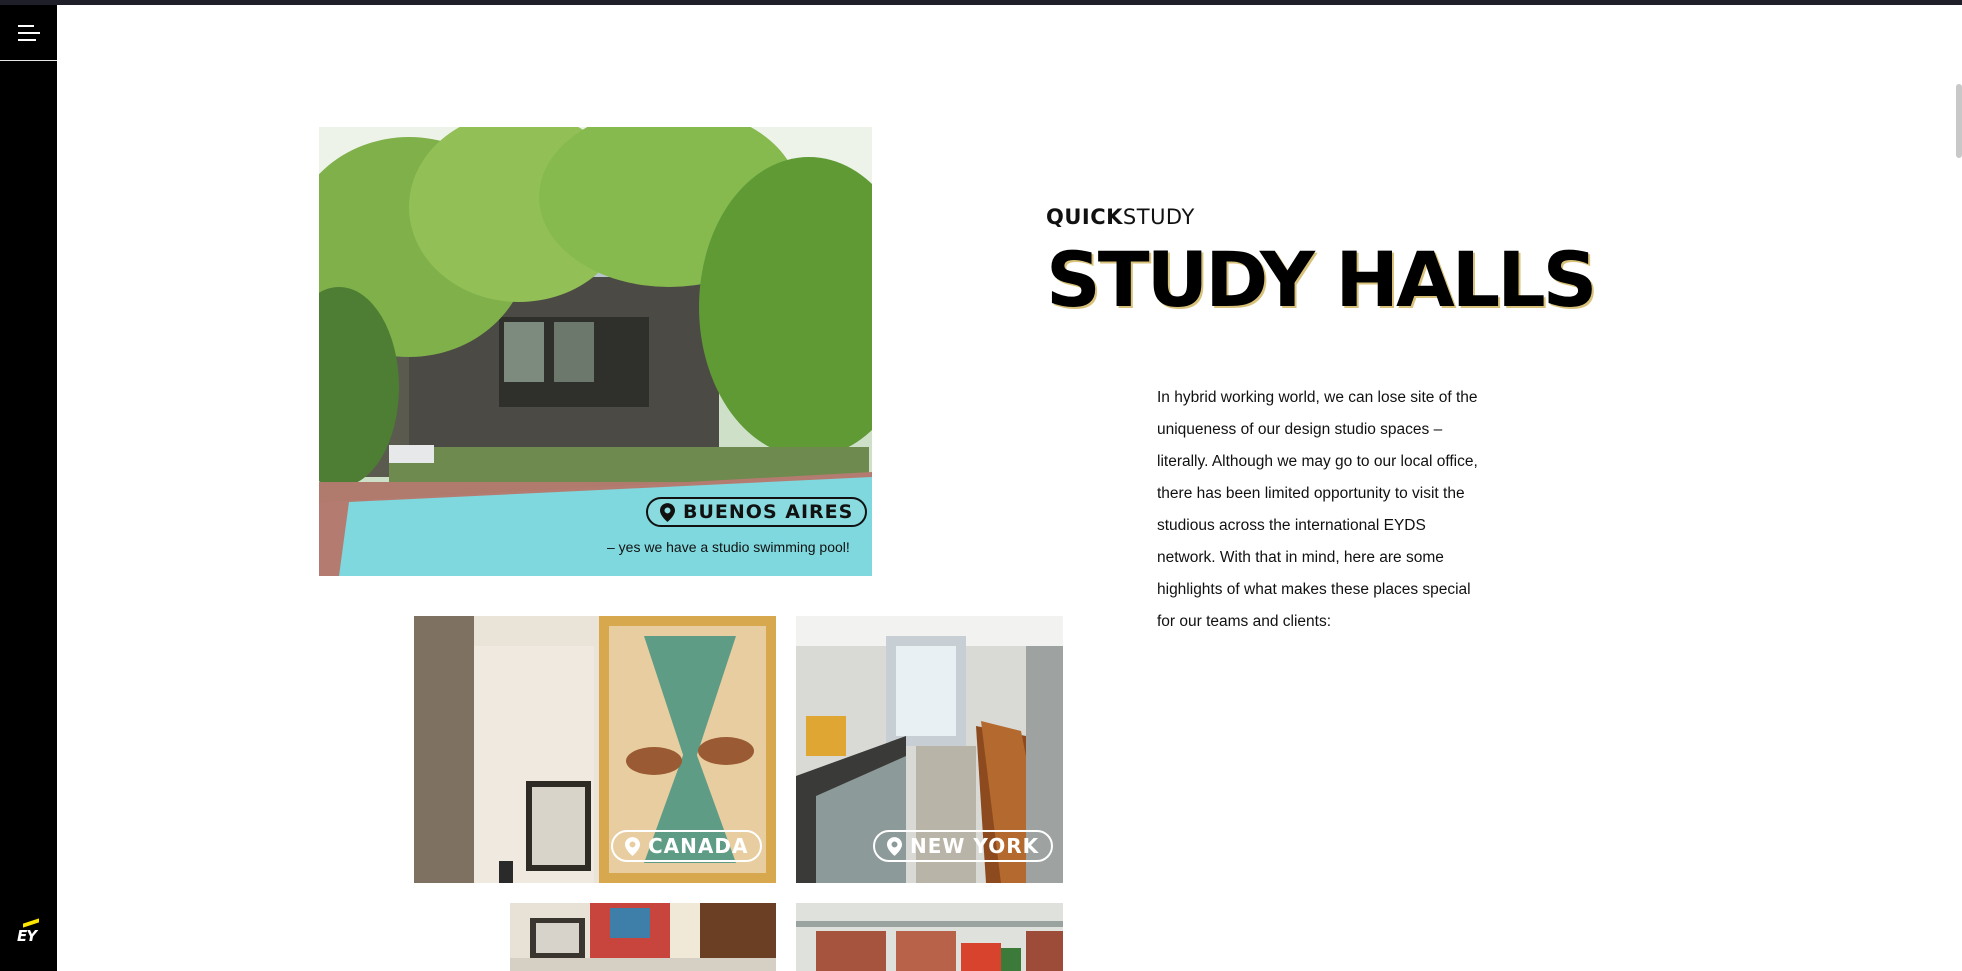  Describe the element at coordinates (1321, 279) in the screenshot. I see `page-title: STUDY HALLS` at that location.